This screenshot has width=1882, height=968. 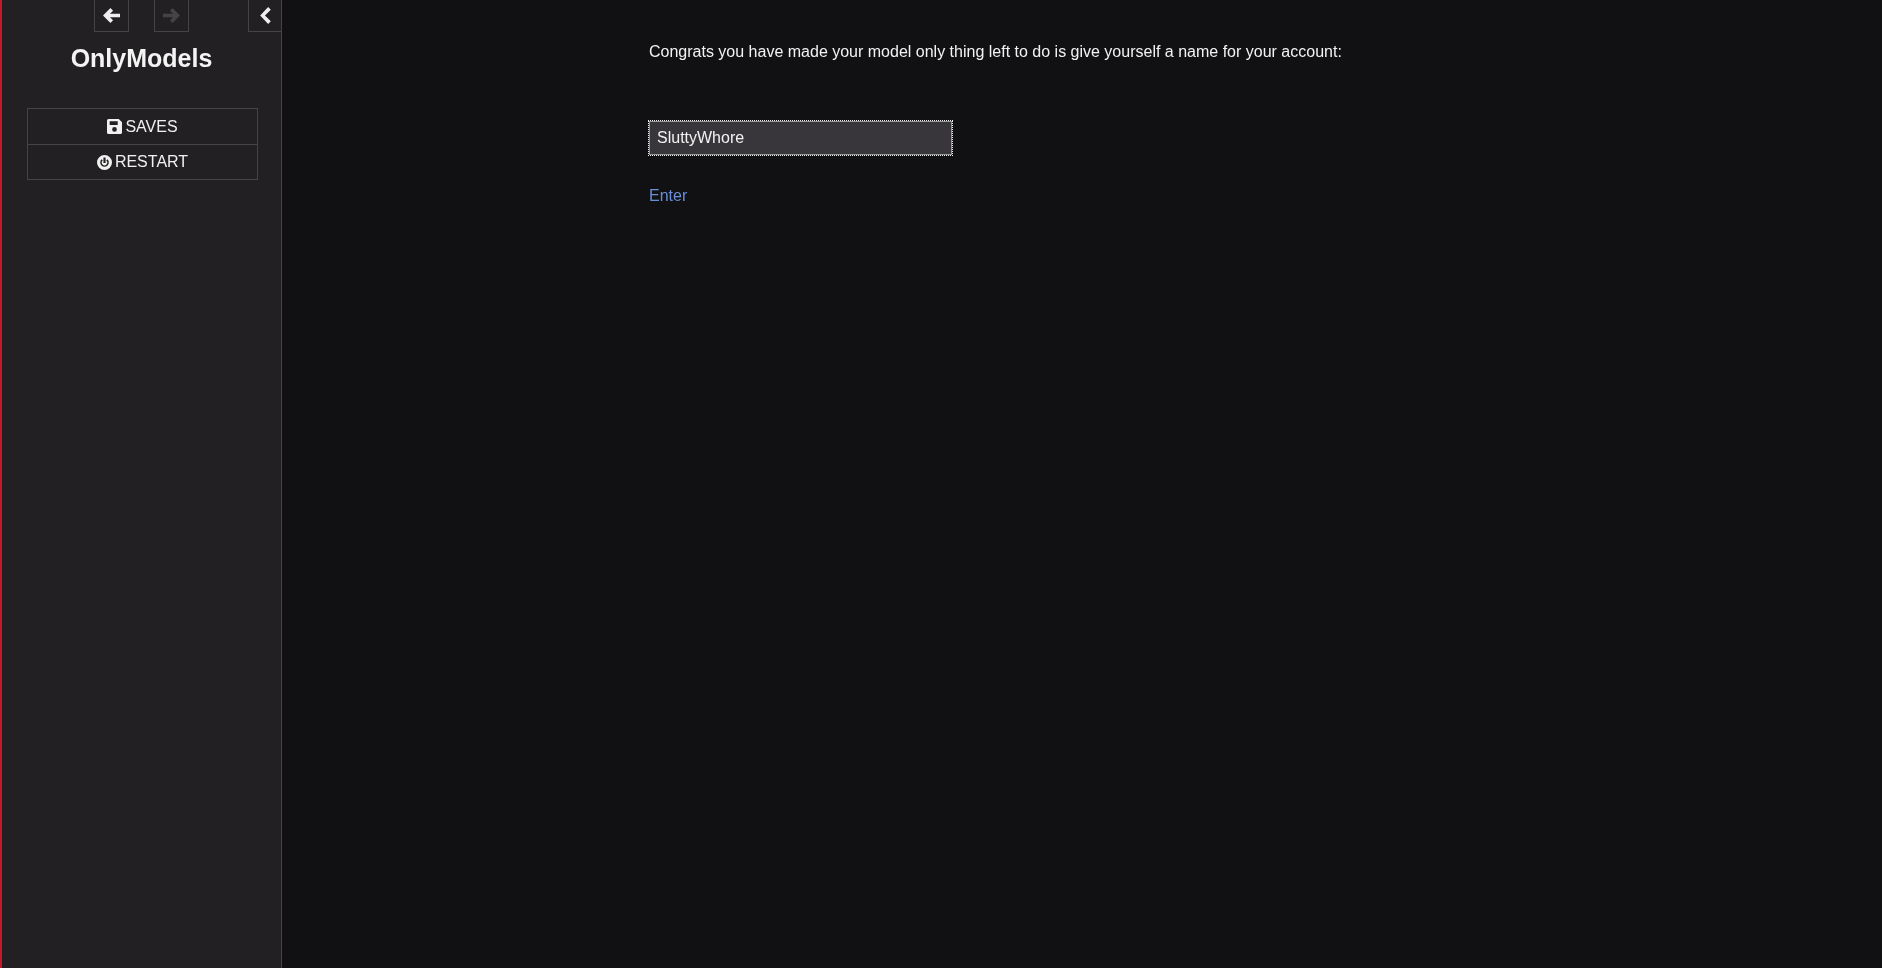 I want to click on enter-link: Enter, so click(x=668, y=196).